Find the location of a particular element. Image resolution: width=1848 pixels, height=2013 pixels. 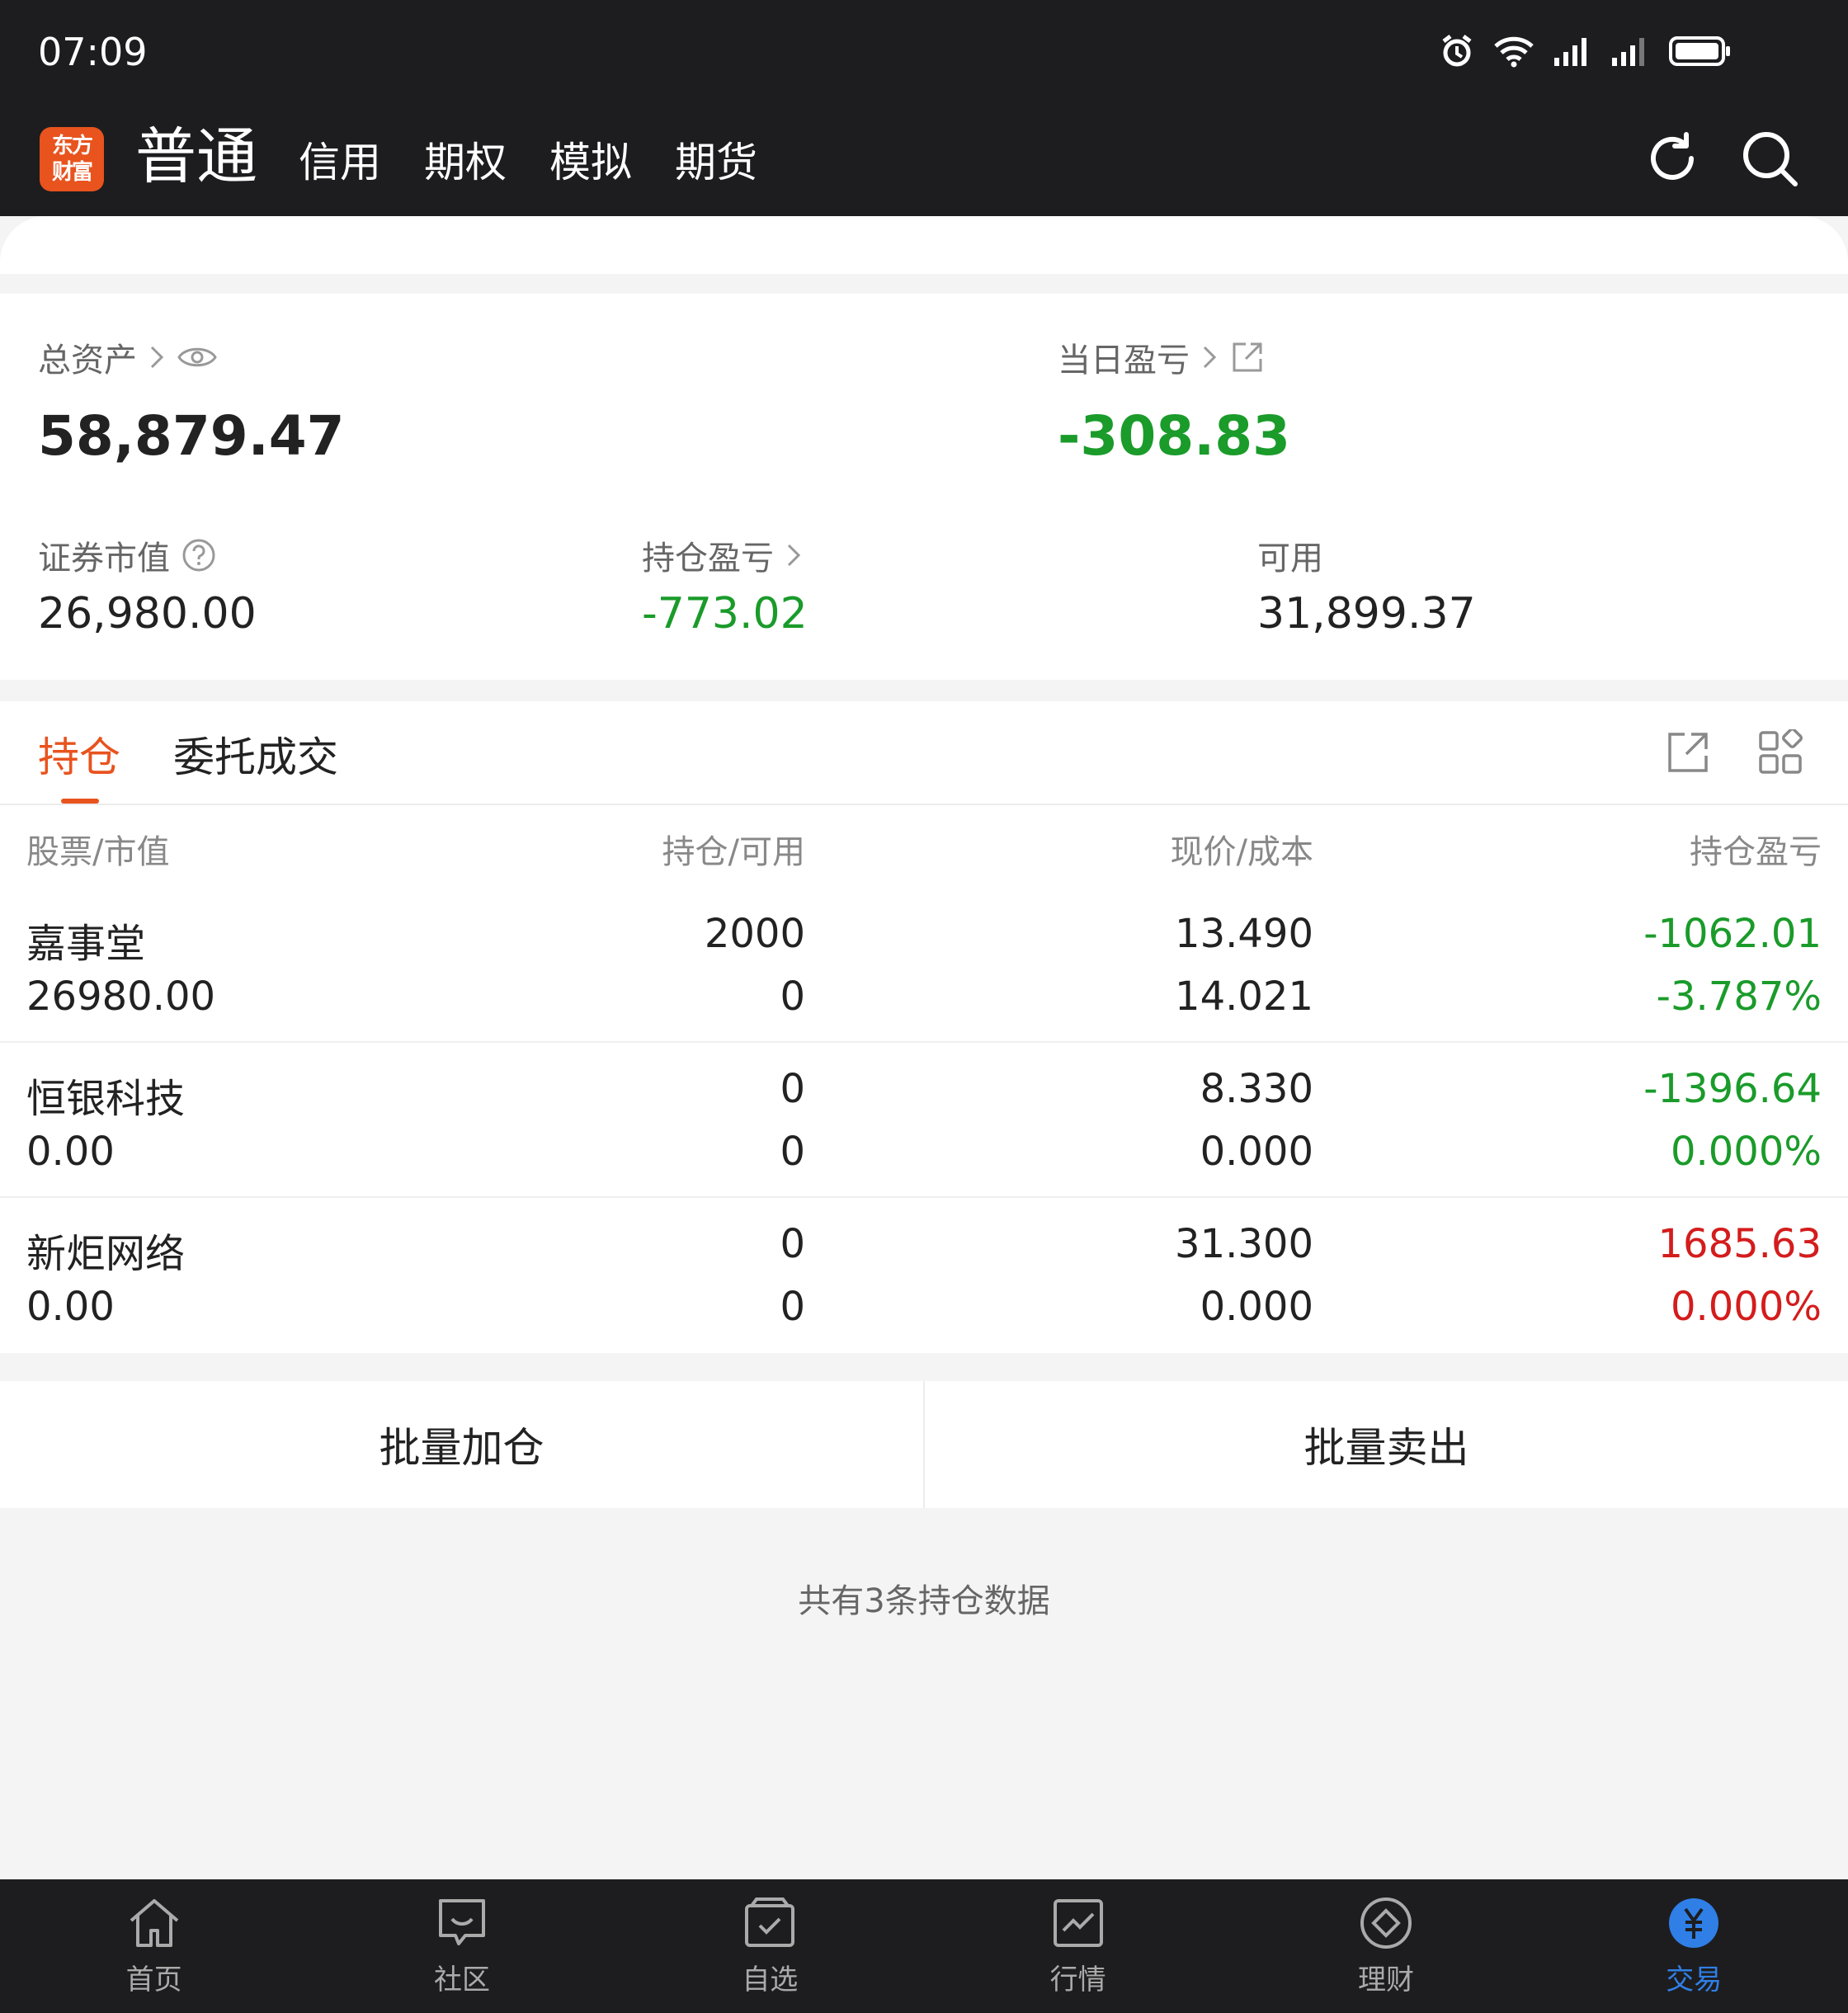

positions-count-note: 共有3条持仓数据 is located at coordinates (924, 1601).